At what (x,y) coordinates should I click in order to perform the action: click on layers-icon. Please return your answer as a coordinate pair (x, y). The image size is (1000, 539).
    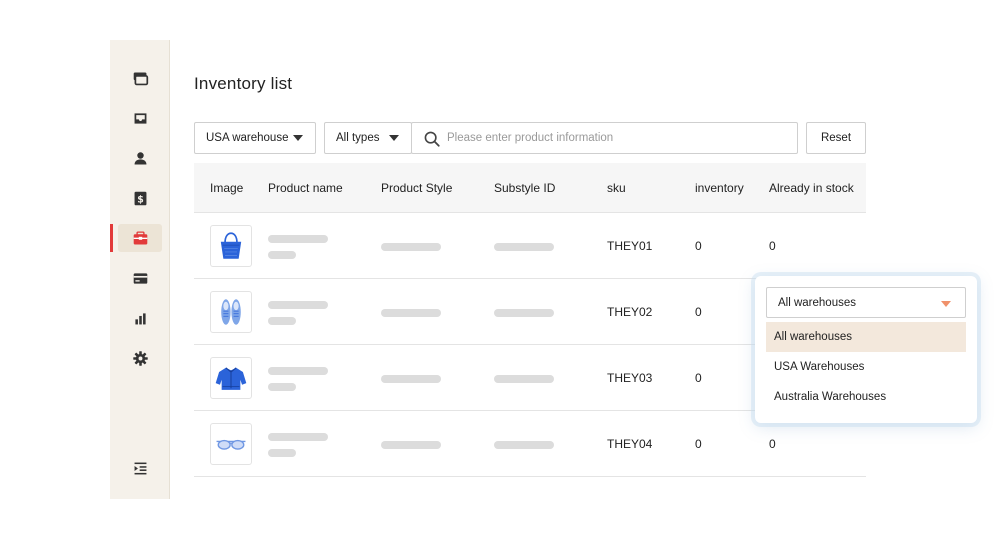
    Looking at the image, I should click on (140, 78).